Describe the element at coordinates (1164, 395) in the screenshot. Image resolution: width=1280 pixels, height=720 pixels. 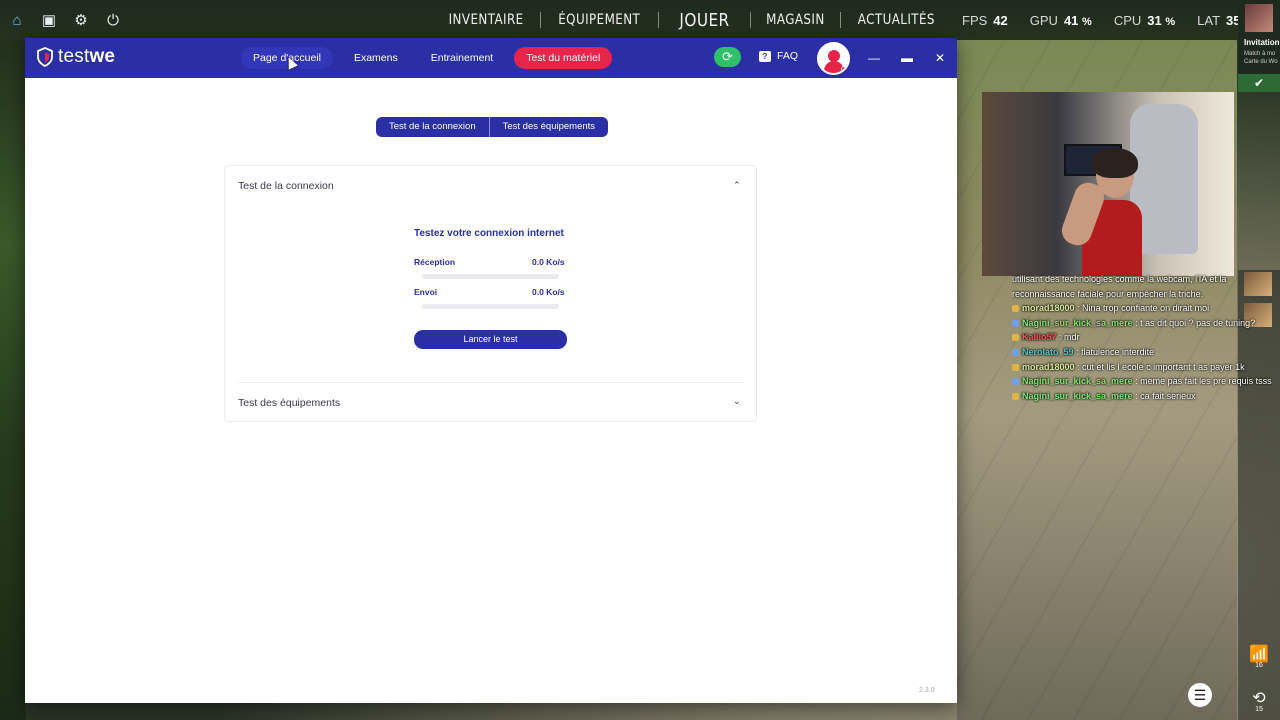
I see `chat-text: : ca fait serieux` at that location.